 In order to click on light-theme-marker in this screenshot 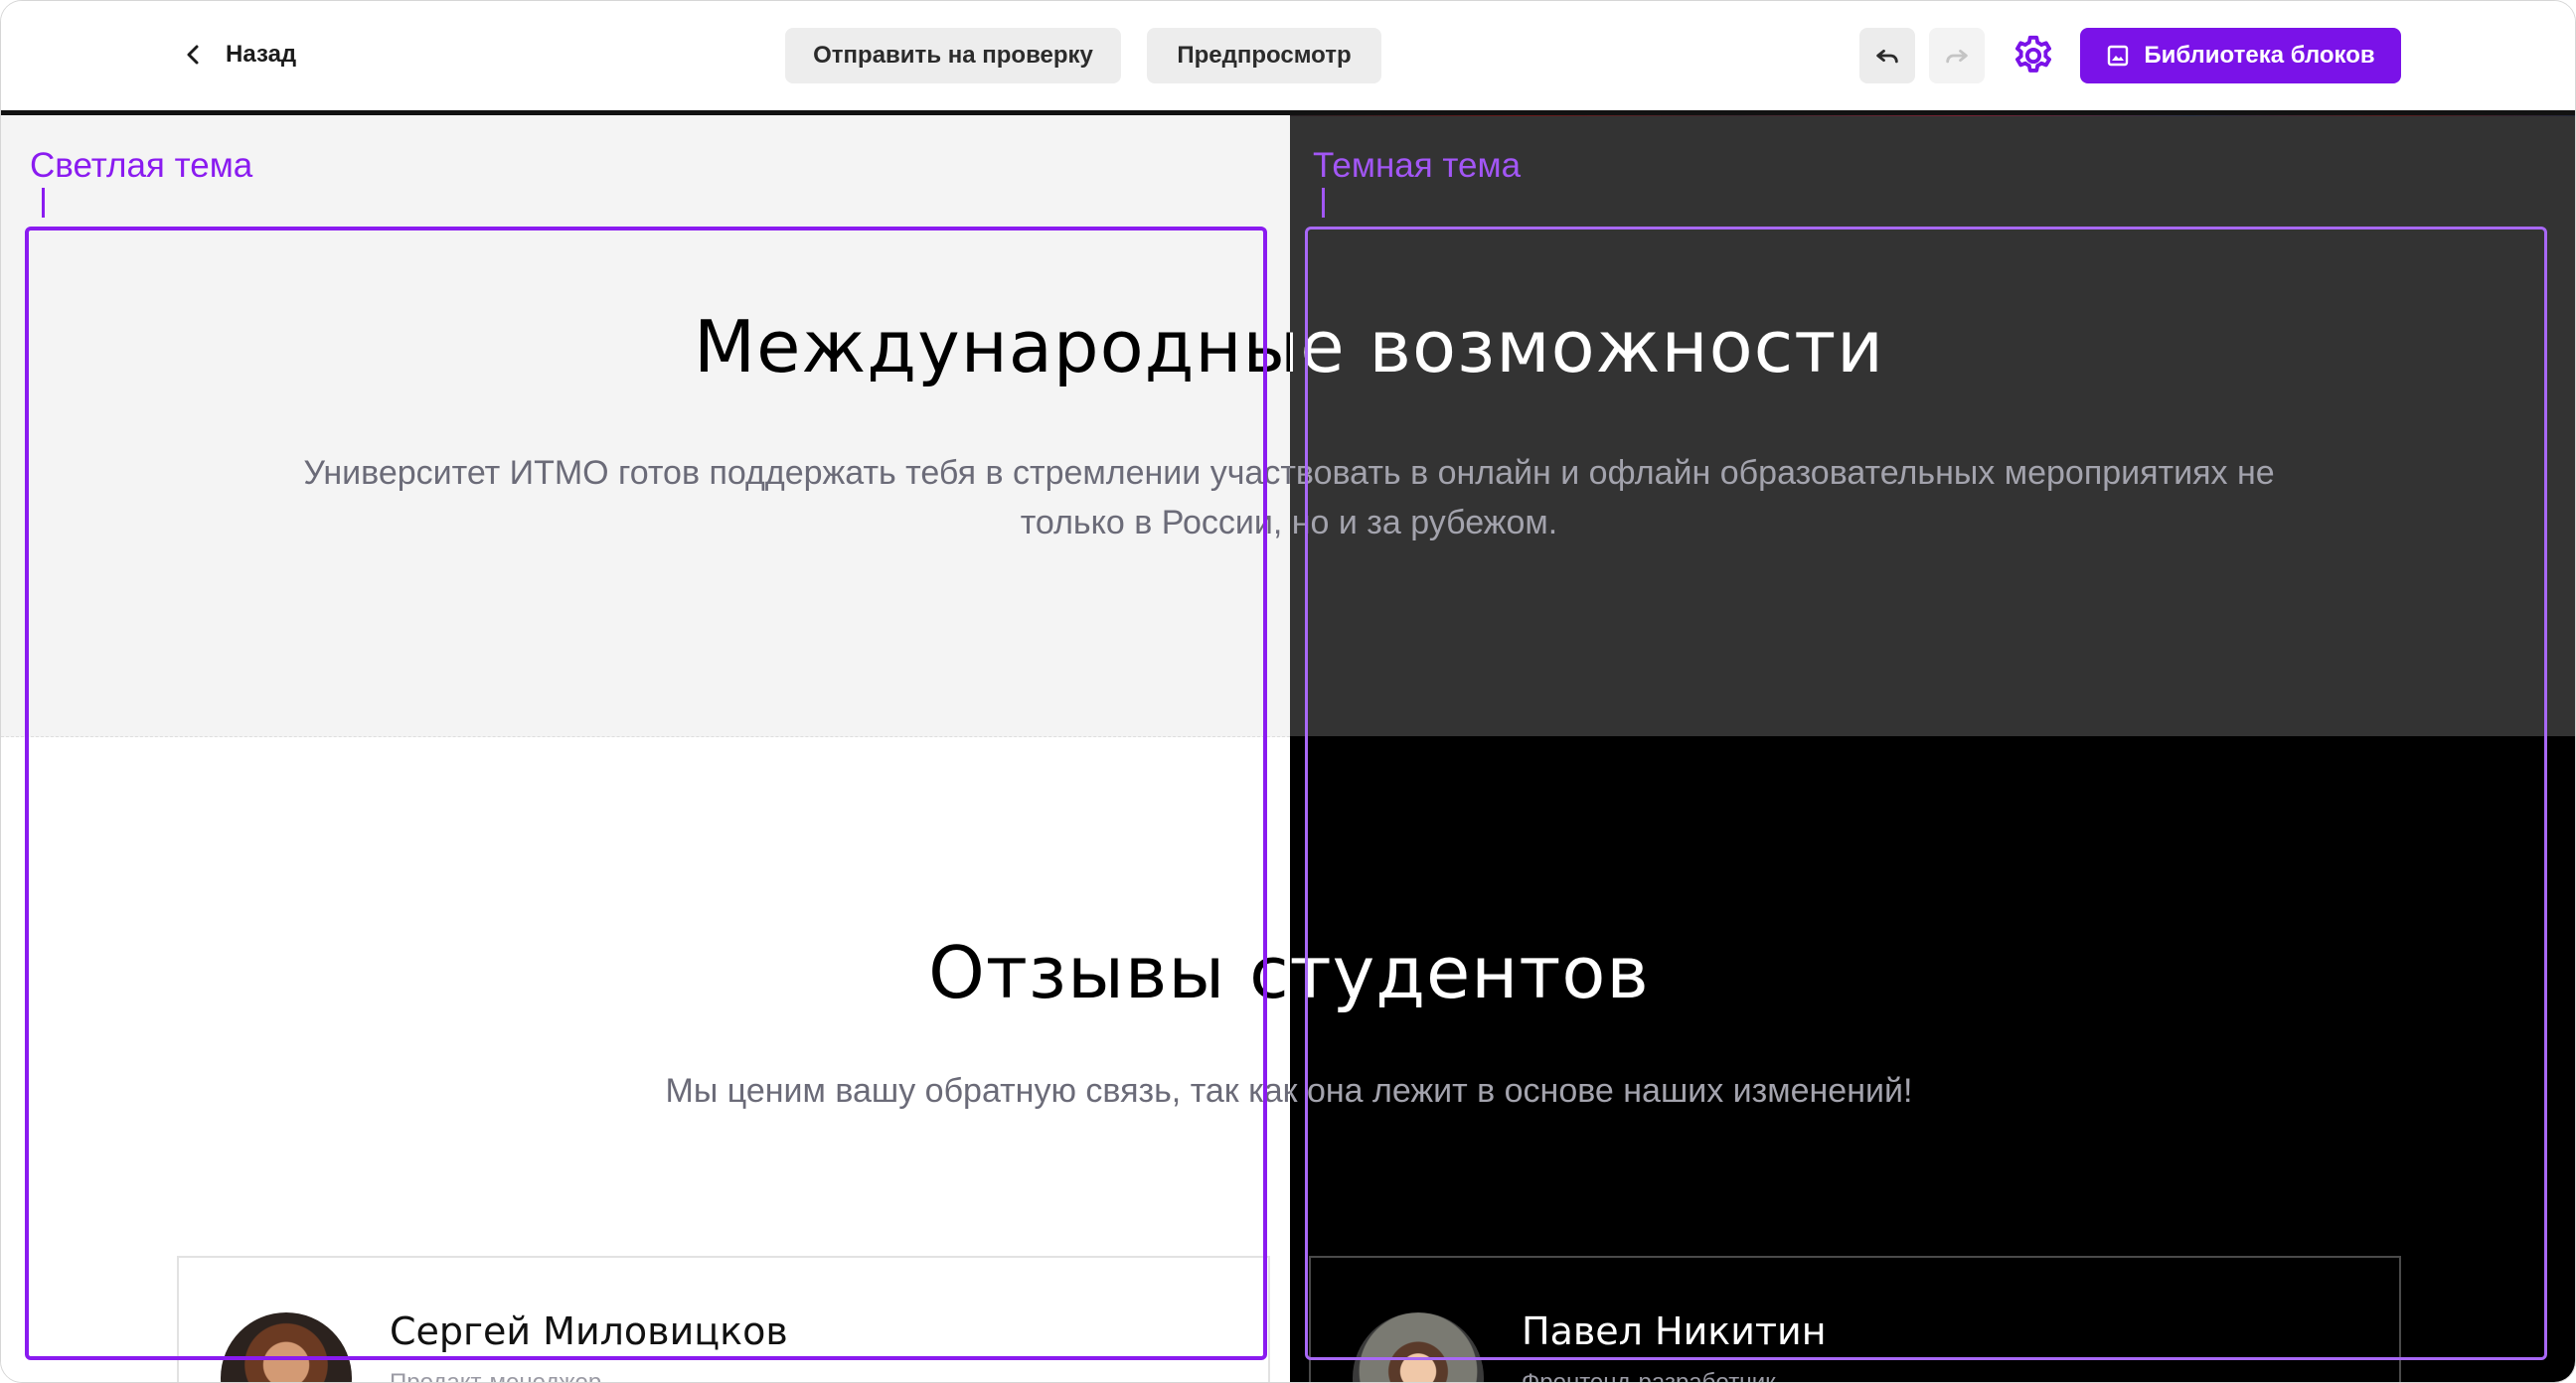, I will do `click(43, 203)`.